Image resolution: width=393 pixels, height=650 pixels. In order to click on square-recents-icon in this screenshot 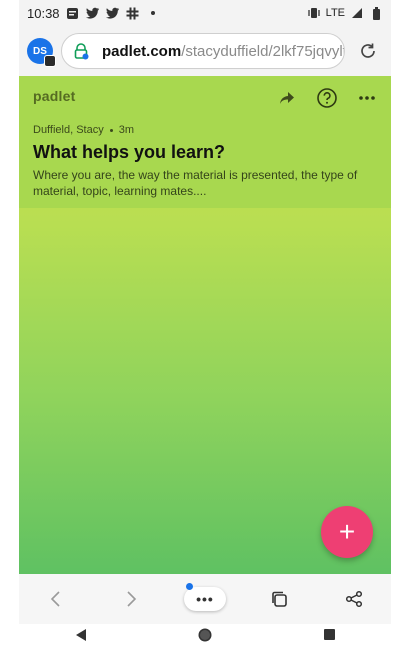, I will do `click(330, 634)`.